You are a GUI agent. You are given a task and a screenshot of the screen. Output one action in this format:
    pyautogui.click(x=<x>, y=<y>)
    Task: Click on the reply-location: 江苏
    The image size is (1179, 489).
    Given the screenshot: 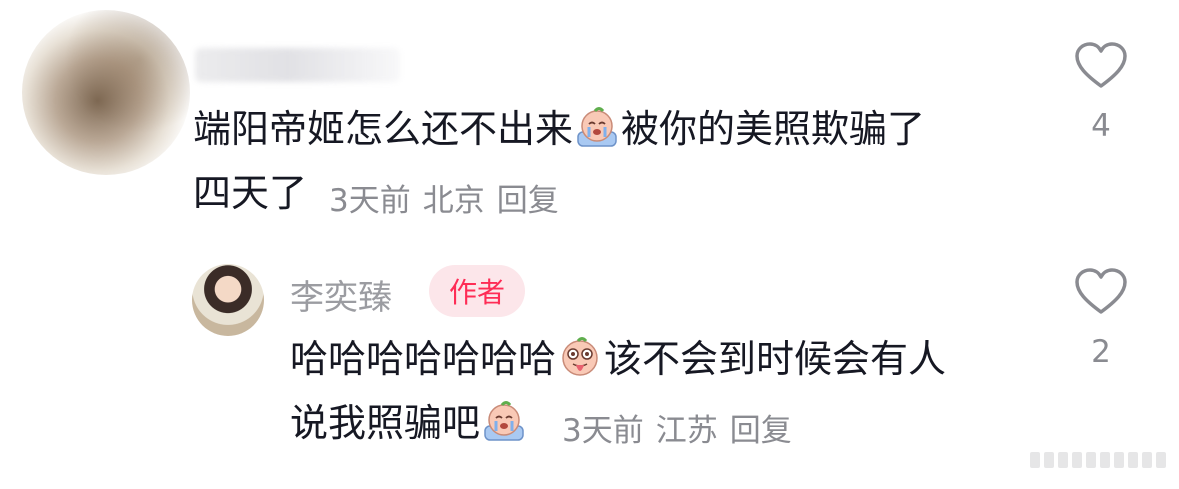 What is the action you would take?
    pyautogui.click(x=686, y=431)
    